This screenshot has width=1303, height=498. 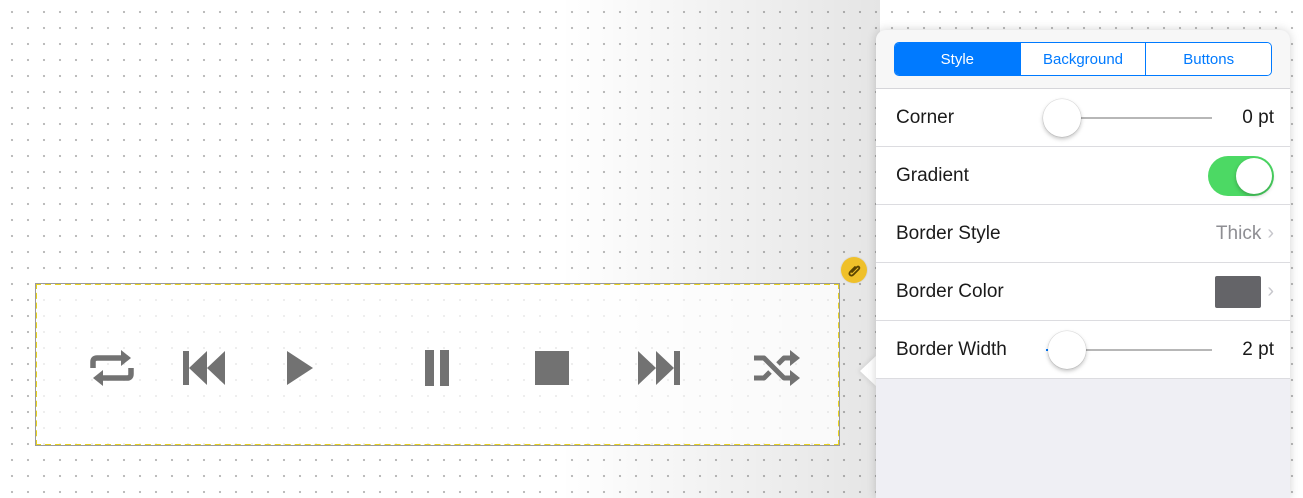 I want to click on tab-buttons: Buttons, so click(x=1208, y=59).